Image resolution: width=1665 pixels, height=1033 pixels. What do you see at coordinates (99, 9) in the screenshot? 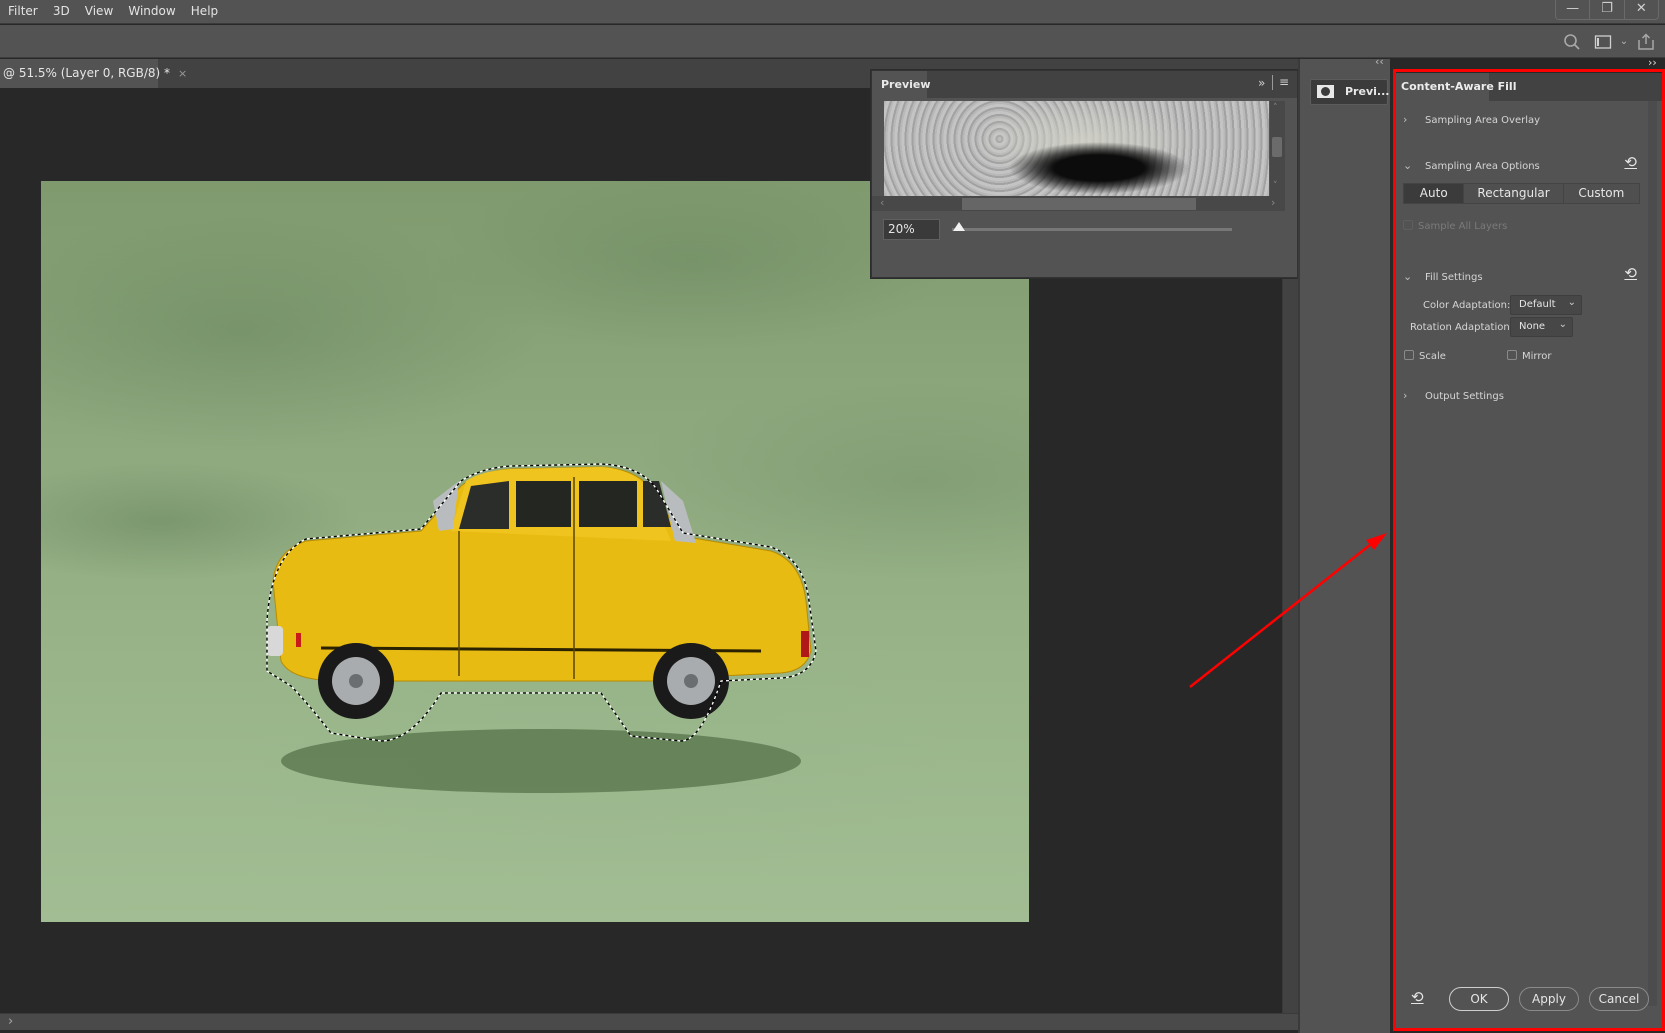
I see `menu-view: View` at bounding box center [99, 9].